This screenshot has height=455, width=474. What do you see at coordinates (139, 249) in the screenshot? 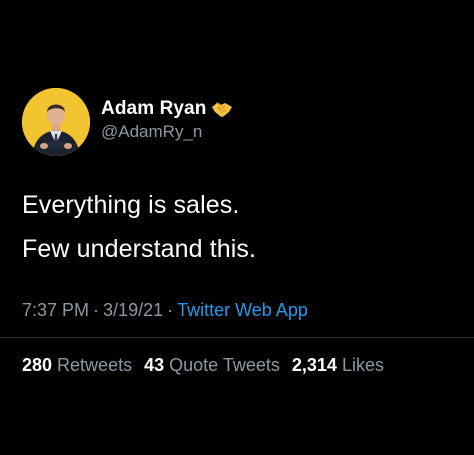
I see `tweet-text-line-2: Few understand this.` at bounding box center [139, 249].